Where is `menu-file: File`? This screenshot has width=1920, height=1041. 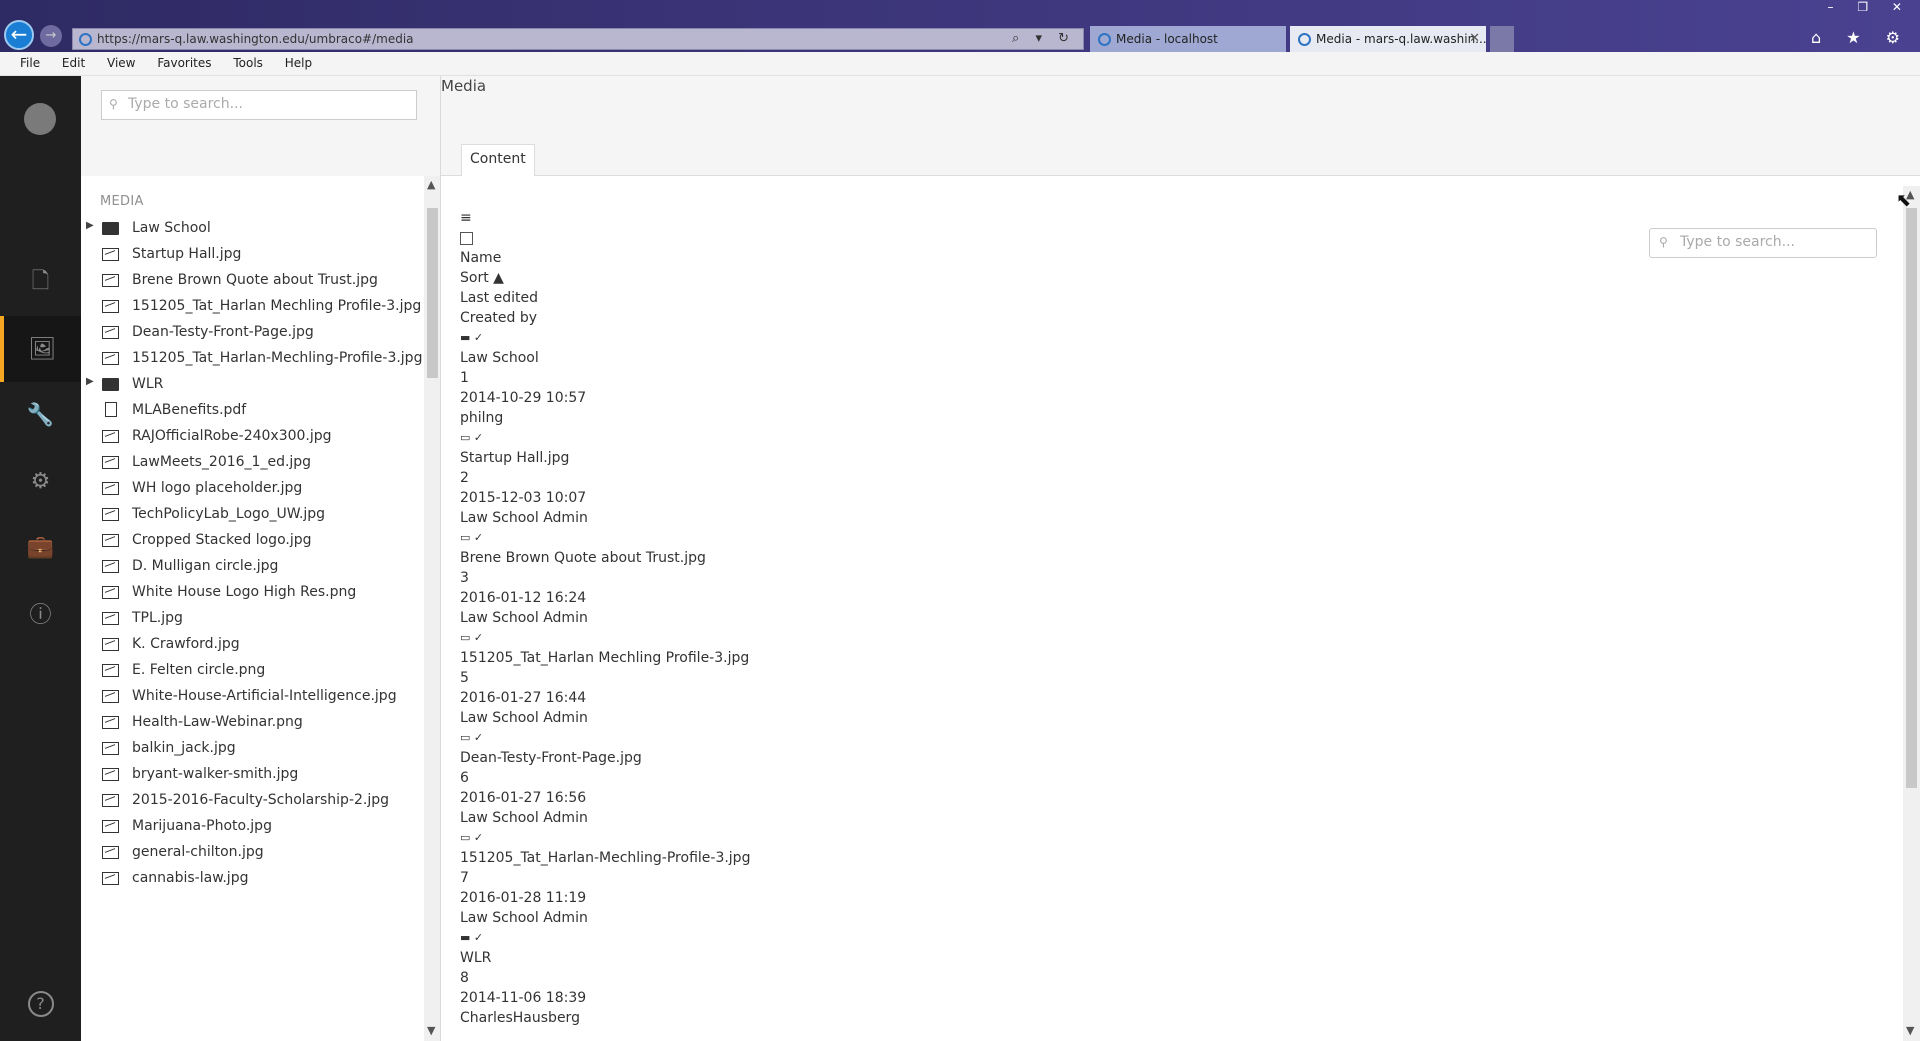 menu-file: File is located at coordinates (30, 63).